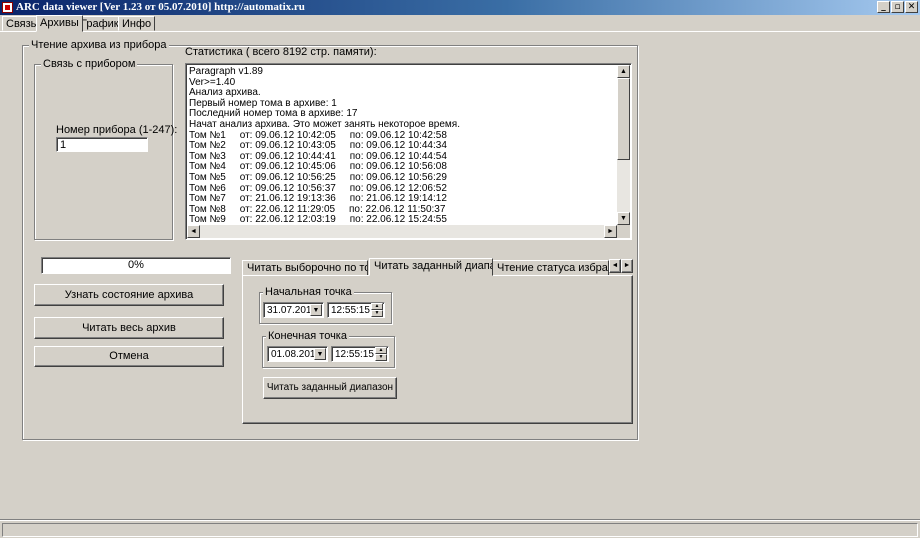 The width and height of the screenshot is (920, 538). Describe the element at coordinates (623, 119) in the screenshot. I see `scroll-thumb` at that location.